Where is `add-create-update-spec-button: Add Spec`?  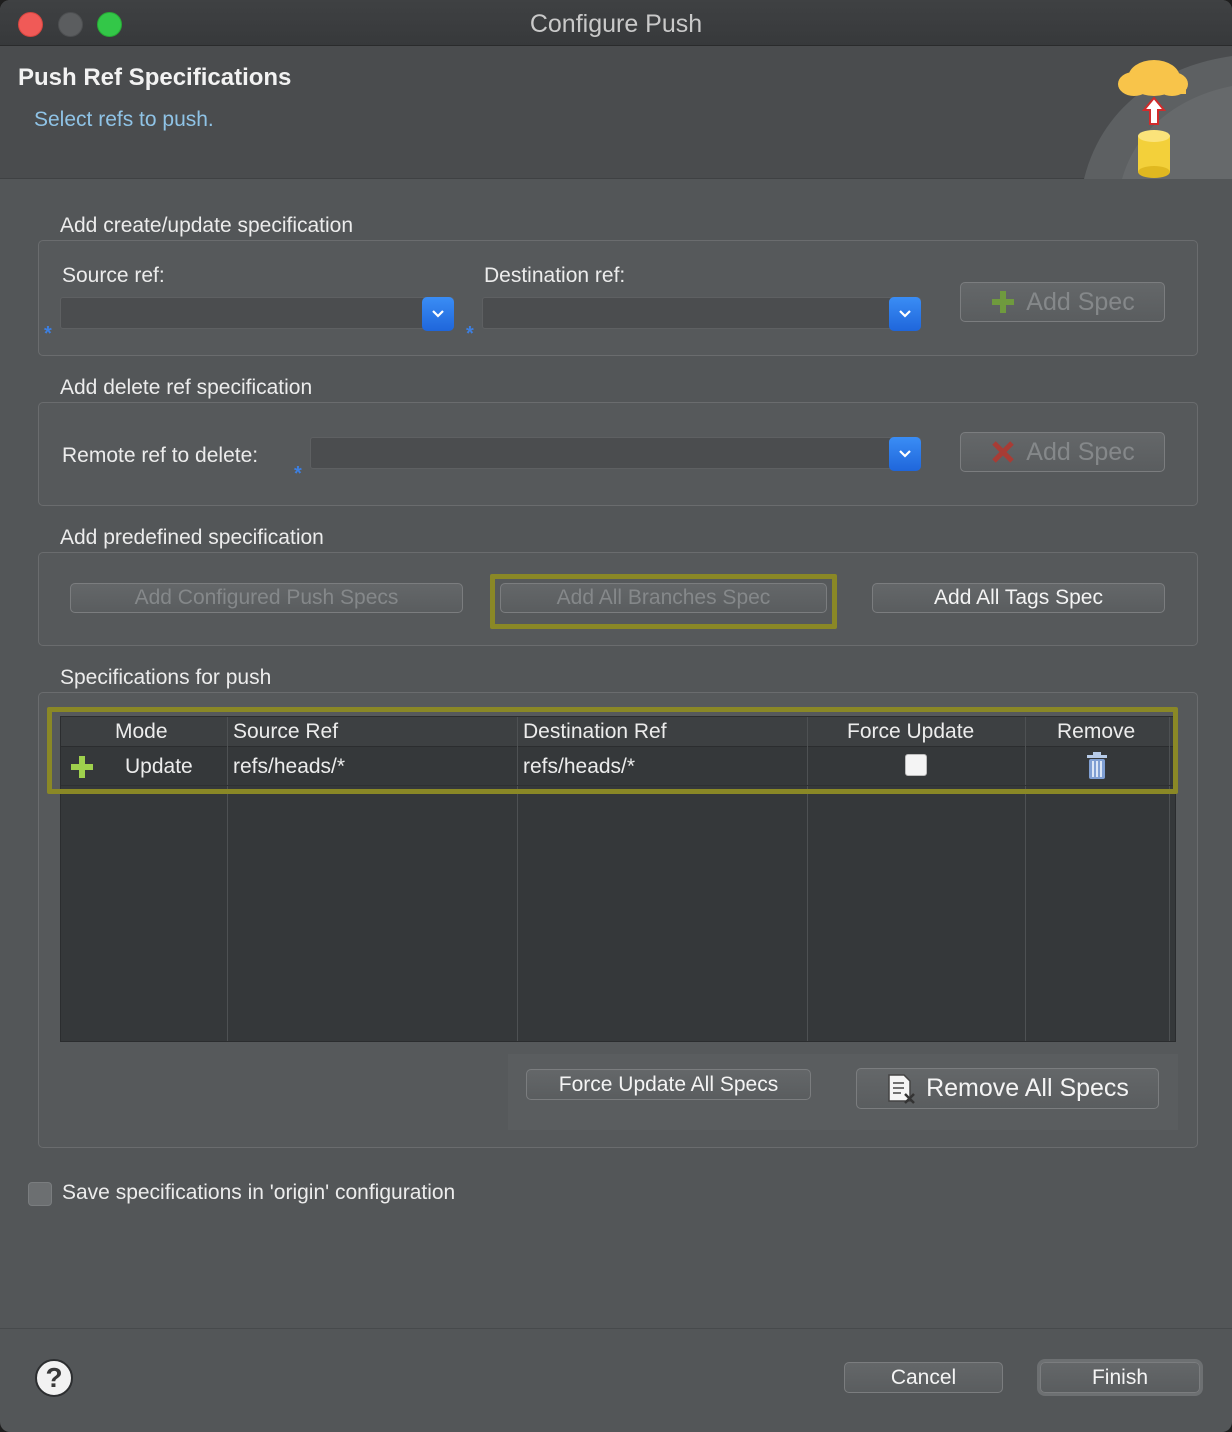
add-create-update-spec-button: Add Spec is located at coordinates (1062, 302).